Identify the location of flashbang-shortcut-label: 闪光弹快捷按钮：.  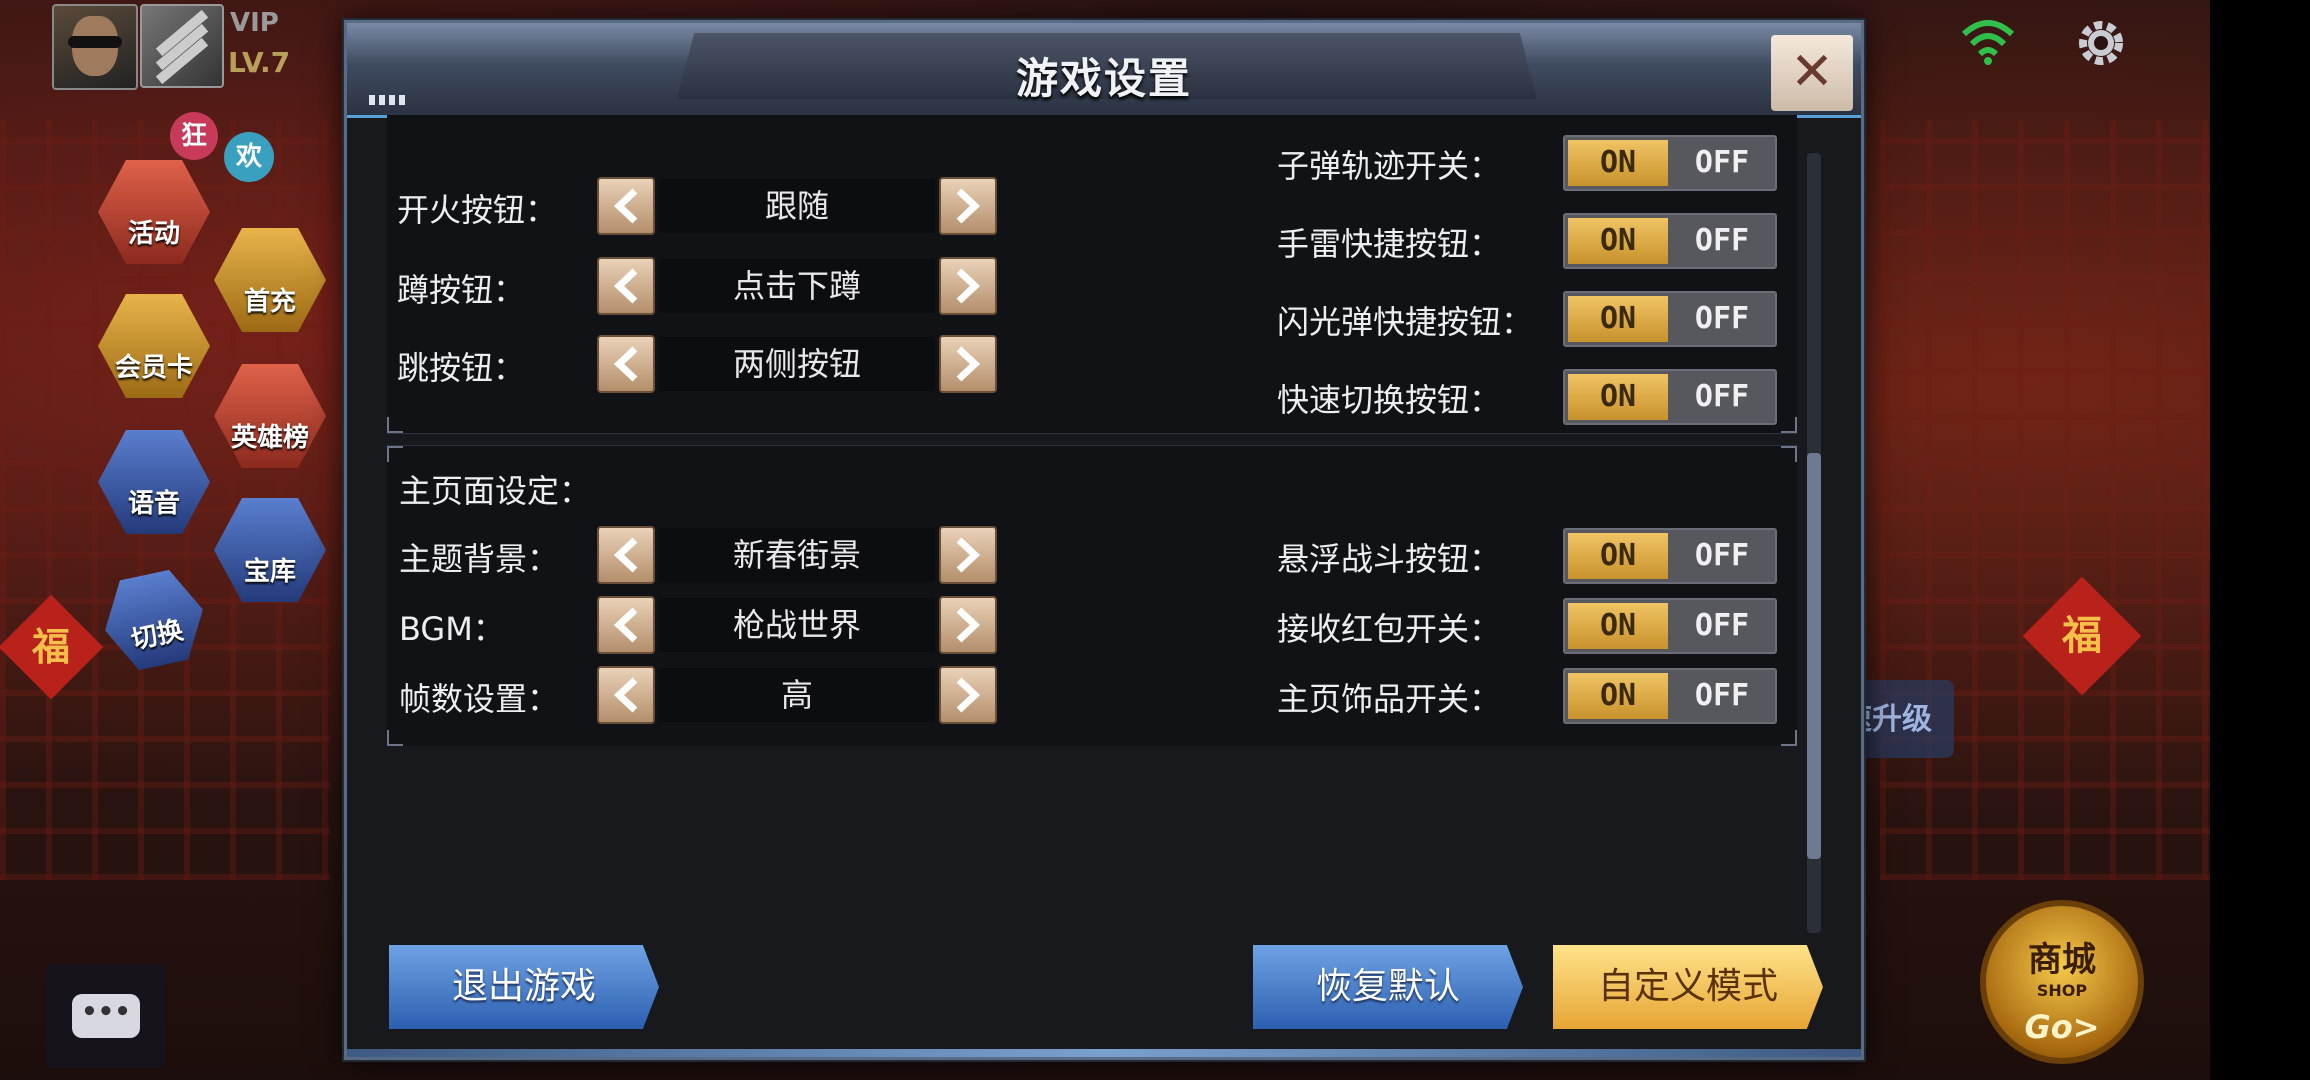
(1405, 322).